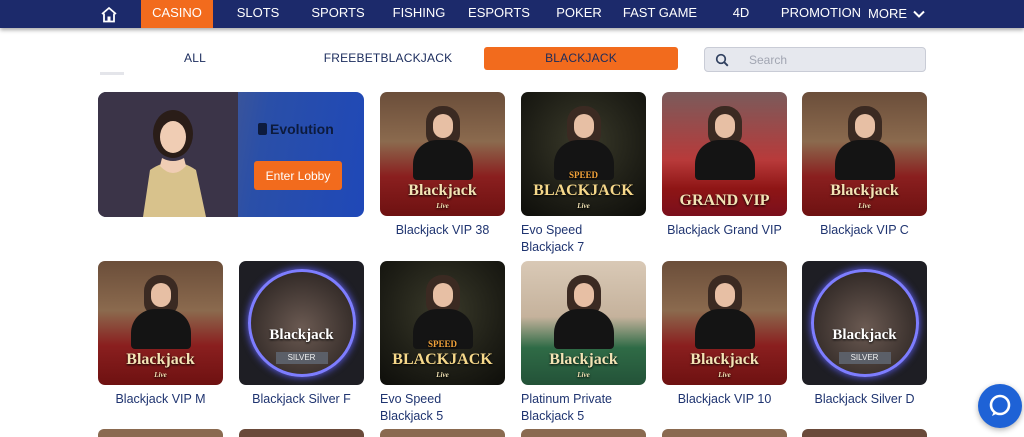 This screenshot has height=437, width=1024. Describe the element at coordinates (724, 399) in the screenshot. I see `game-title: Blackjack VIP 10` at that location.